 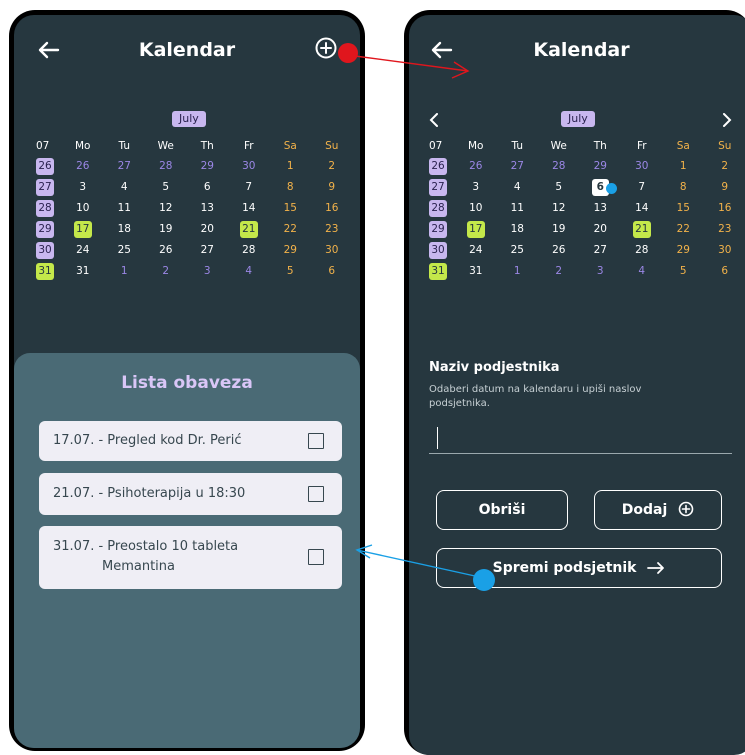 What do you see at coordinates (502, 510) in the screenshot?
I see `delete-button: Obriši` at bounding box center [502, 510].